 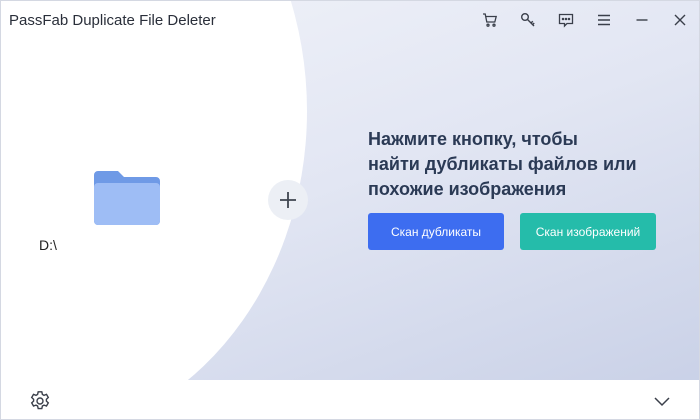 I want to click on plus-icon, so click(x=288, y=200).